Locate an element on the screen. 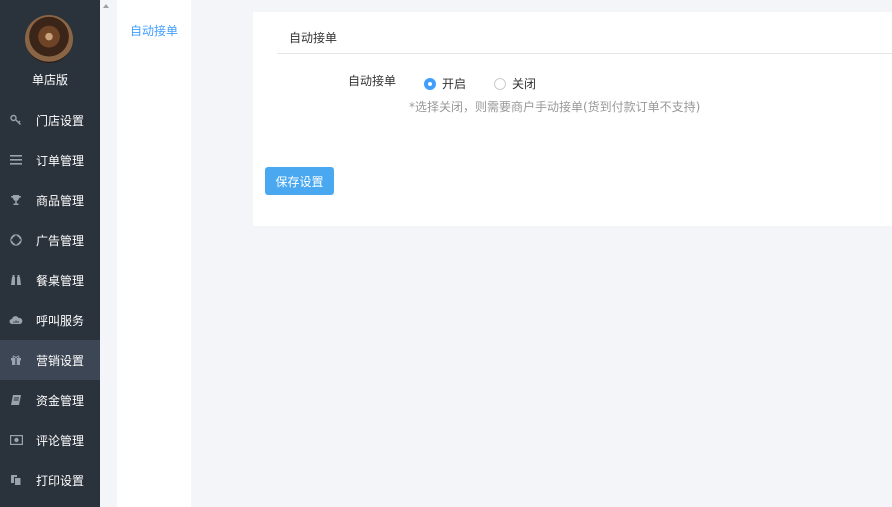 This screenshot has width=892, height=507. nav-item-products: 商品管理 is located at coordinates (50, 200).